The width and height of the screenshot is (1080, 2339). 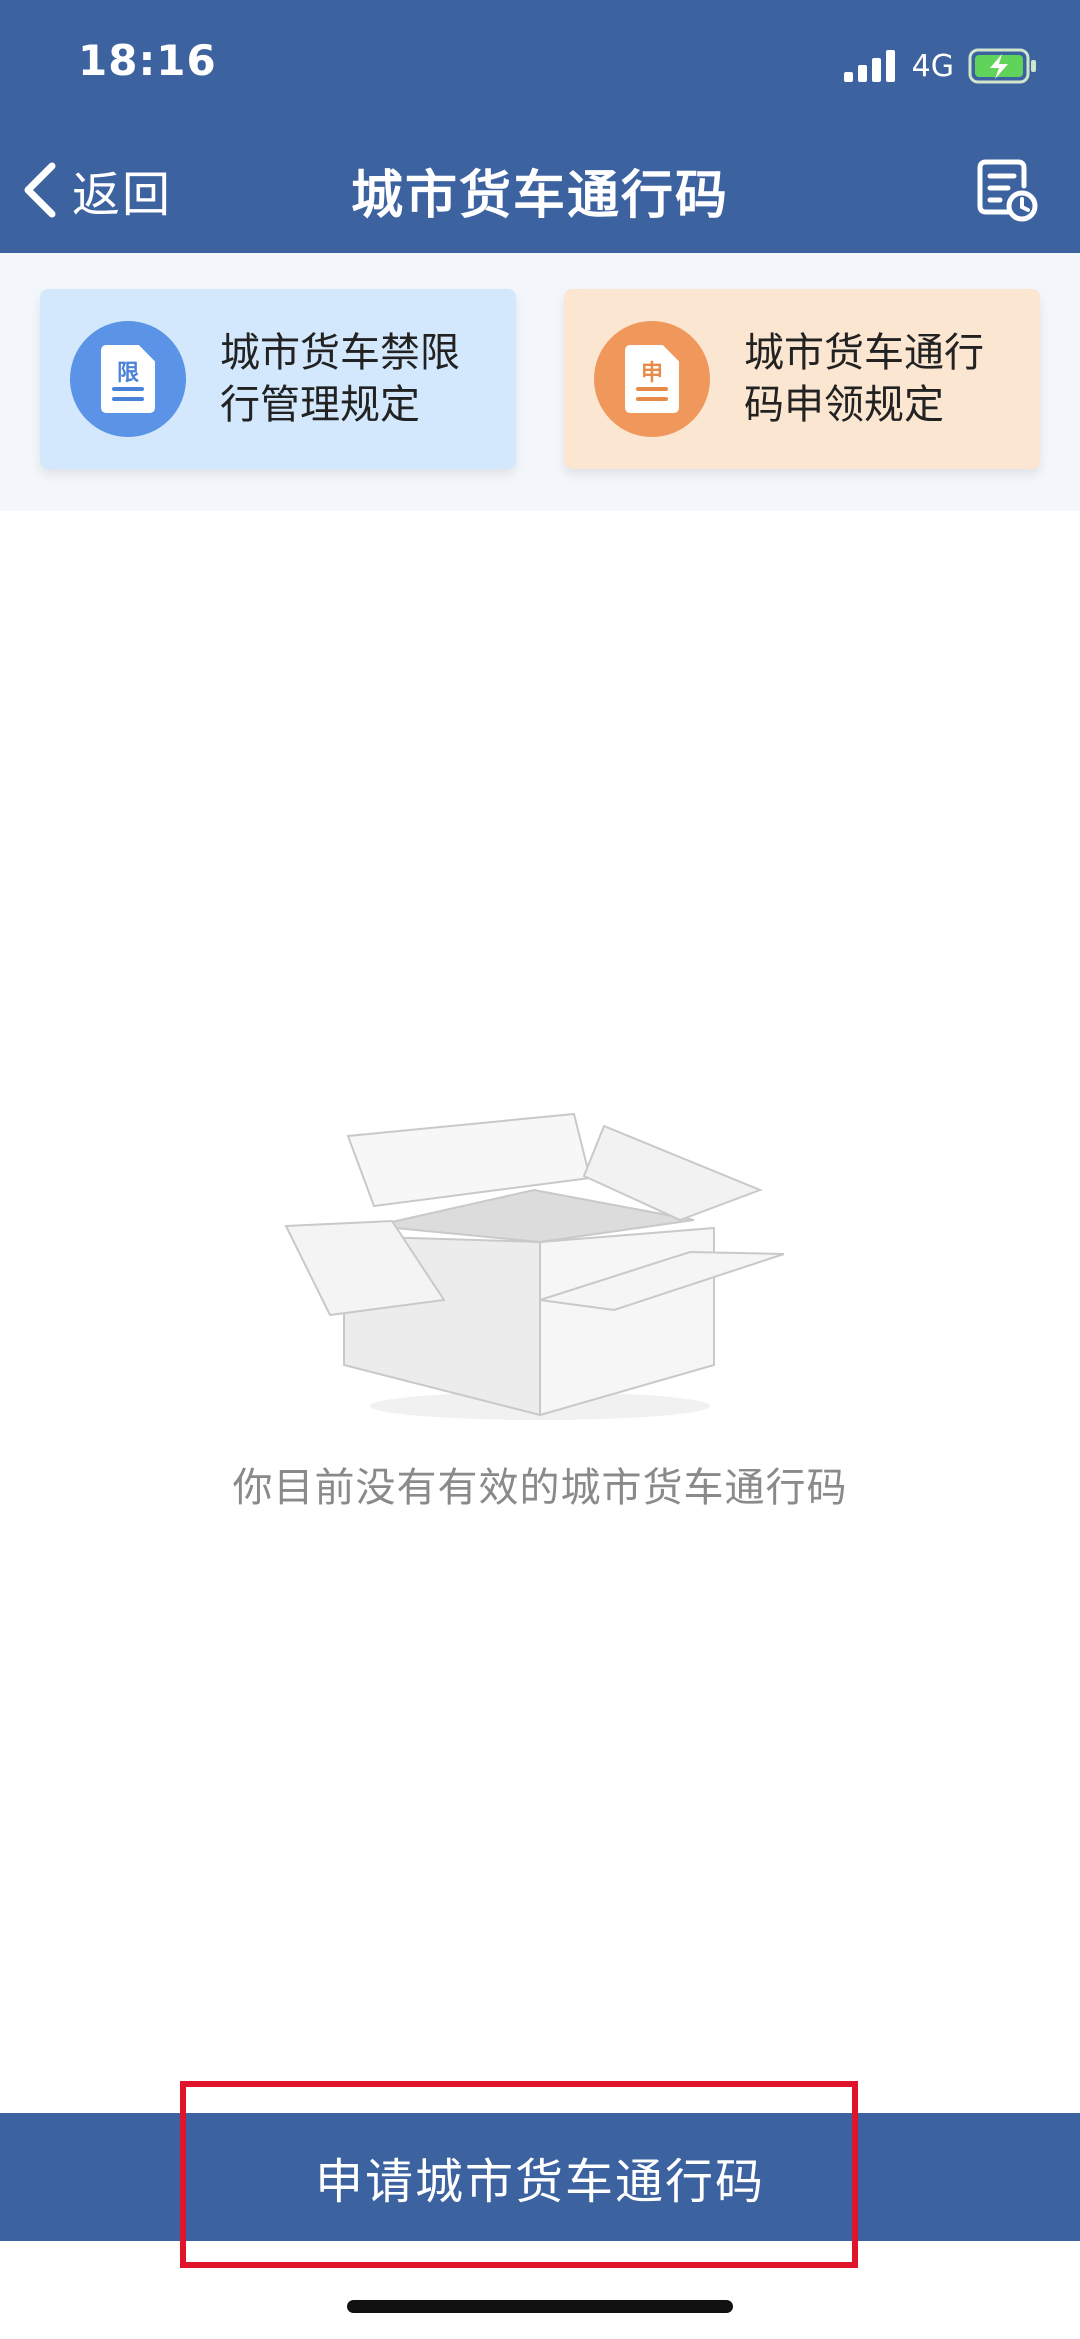 What do you see at coordinates (540, 1488) in the screenshot?
I see `empty-message: 你目前没有有效的城市货车通行码` at bounding box center [540, 1488].